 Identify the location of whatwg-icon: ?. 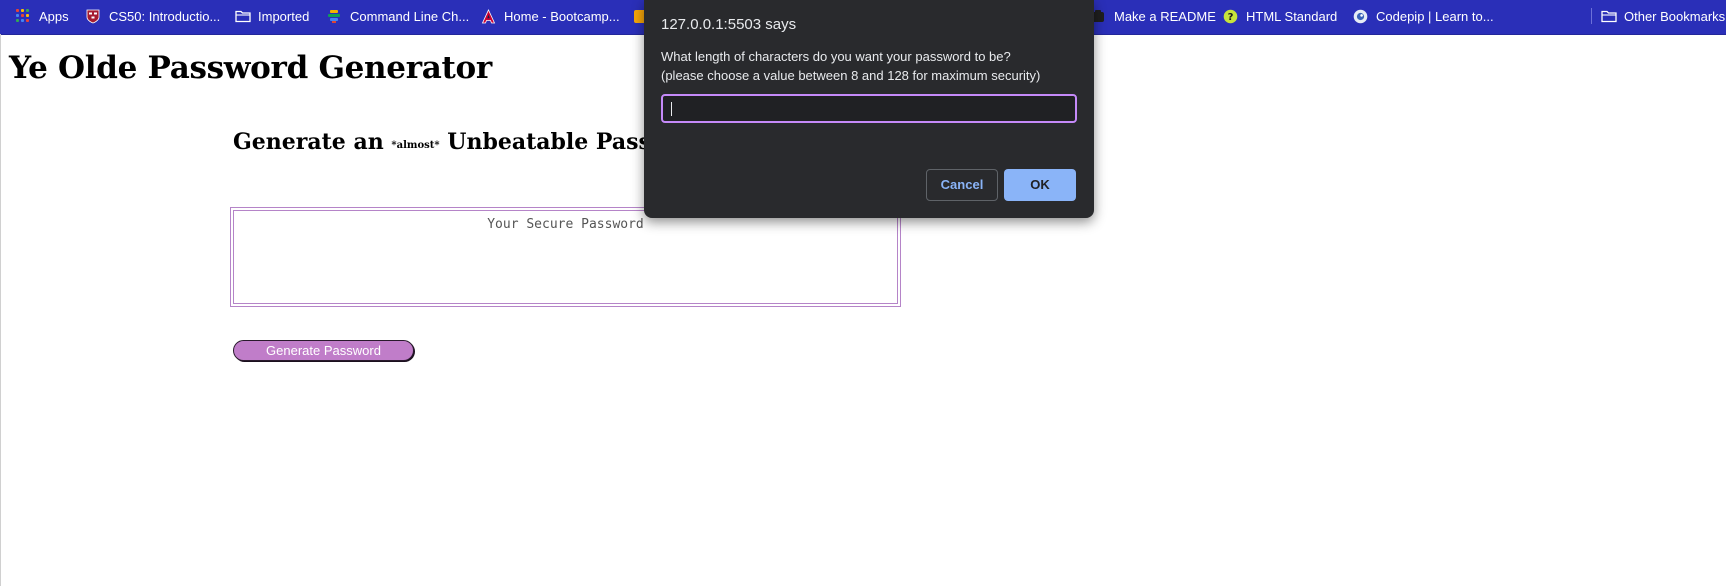
(1230, 16).